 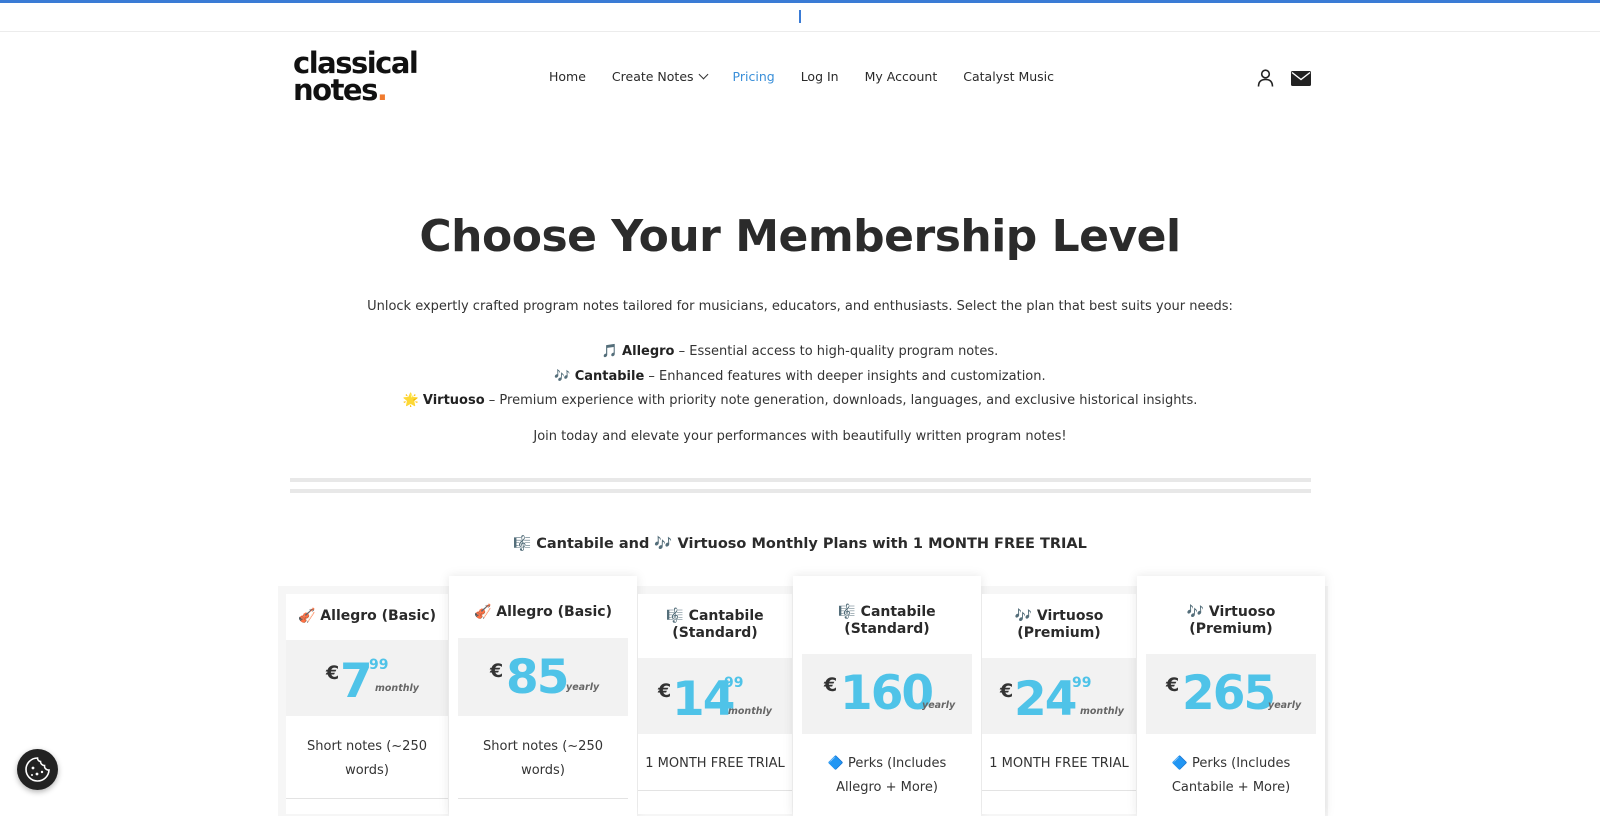 What do you see at coordinates (800, 1) in the screenshot?
I see `top-accent-bar` at bounding box center [800, 1].